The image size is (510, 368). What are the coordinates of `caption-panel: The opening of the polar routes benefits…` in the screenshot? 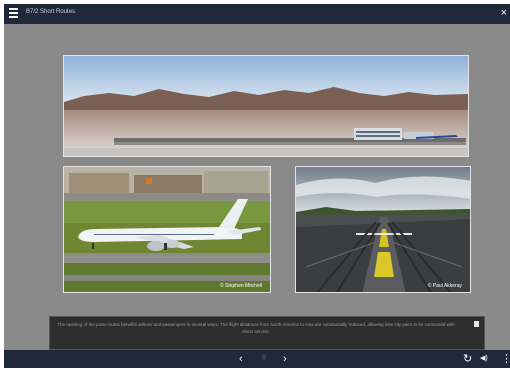 It's located at (267, 333).